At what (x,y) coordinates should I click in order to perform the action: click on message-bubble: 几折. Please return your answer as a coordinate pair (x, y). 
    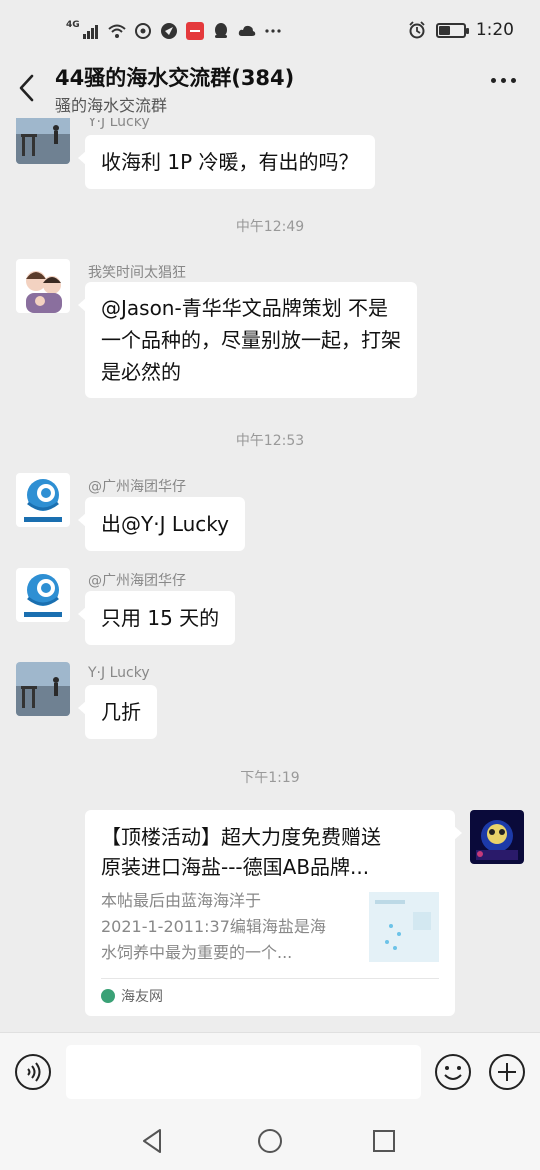
    Looking at the image, I should click on (117, 712).